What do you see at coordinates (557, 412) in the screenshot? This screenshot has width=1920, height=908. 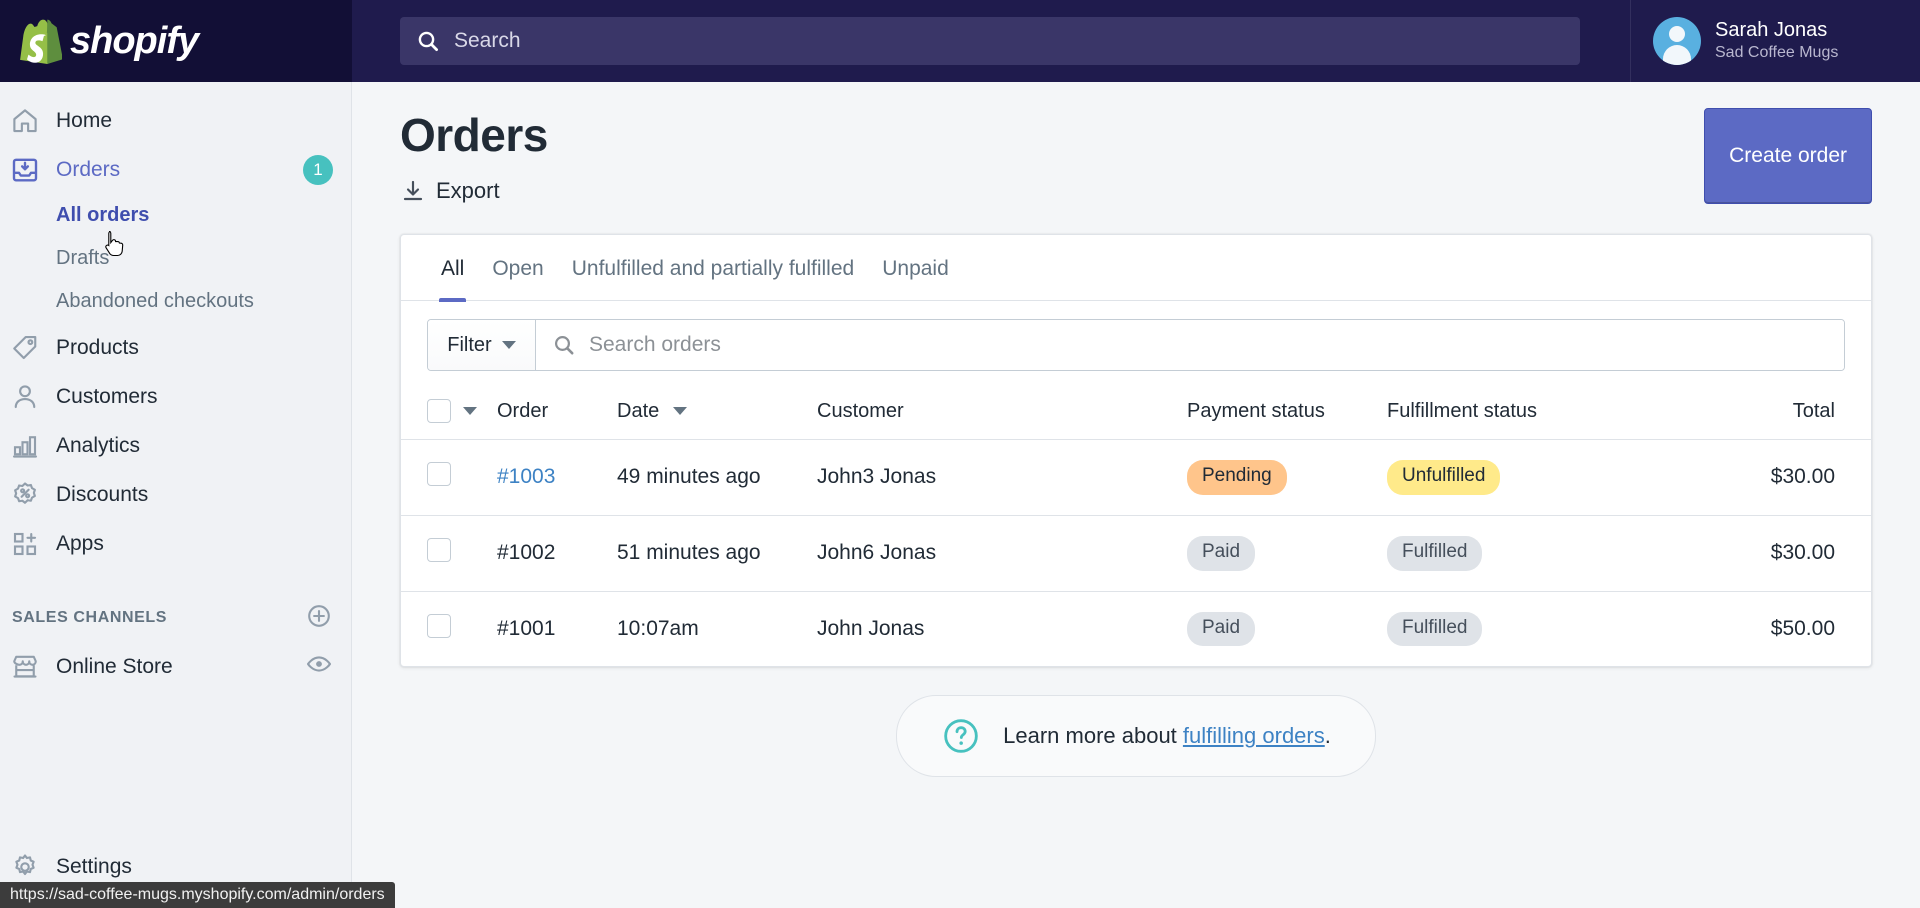 I see `column-header-order: Order` at bounding box center [557, 412].